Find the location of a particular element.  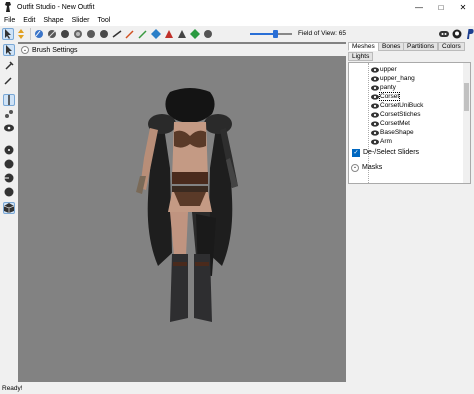

xmirror-button is located at coordinates (195, 34).